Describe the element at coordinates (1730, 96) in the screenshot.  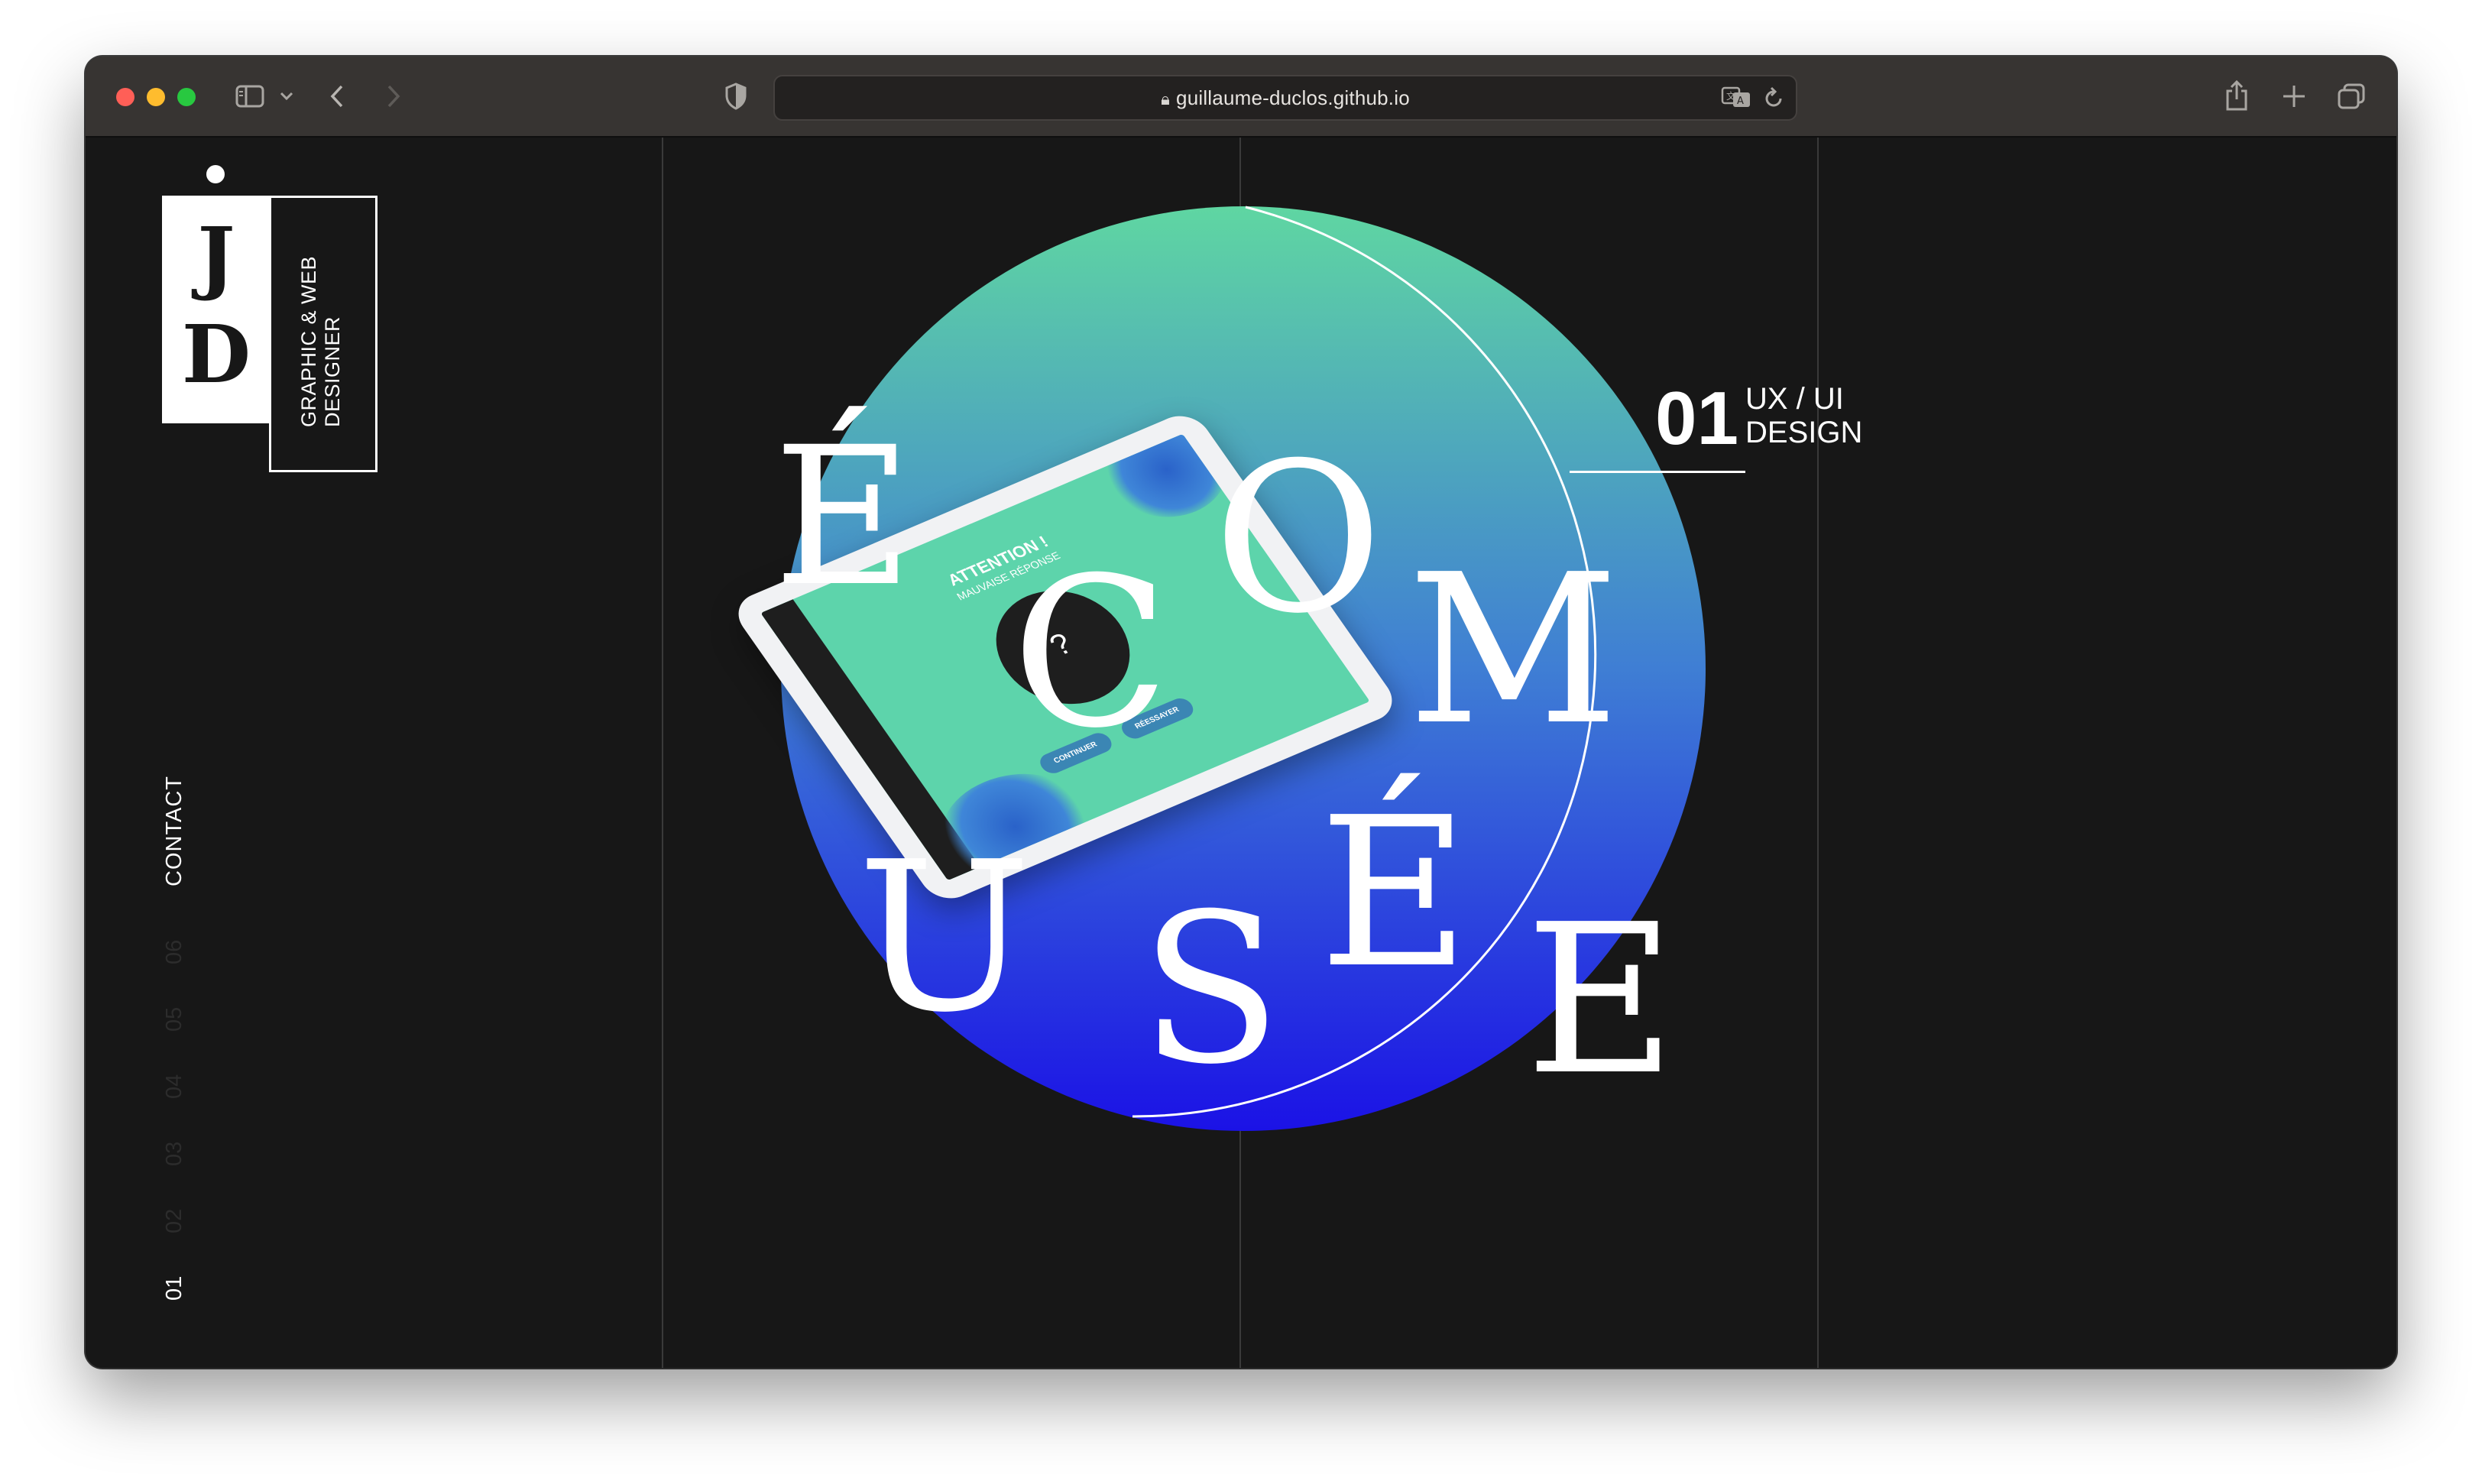
I see `svg-text: 文` at that location.